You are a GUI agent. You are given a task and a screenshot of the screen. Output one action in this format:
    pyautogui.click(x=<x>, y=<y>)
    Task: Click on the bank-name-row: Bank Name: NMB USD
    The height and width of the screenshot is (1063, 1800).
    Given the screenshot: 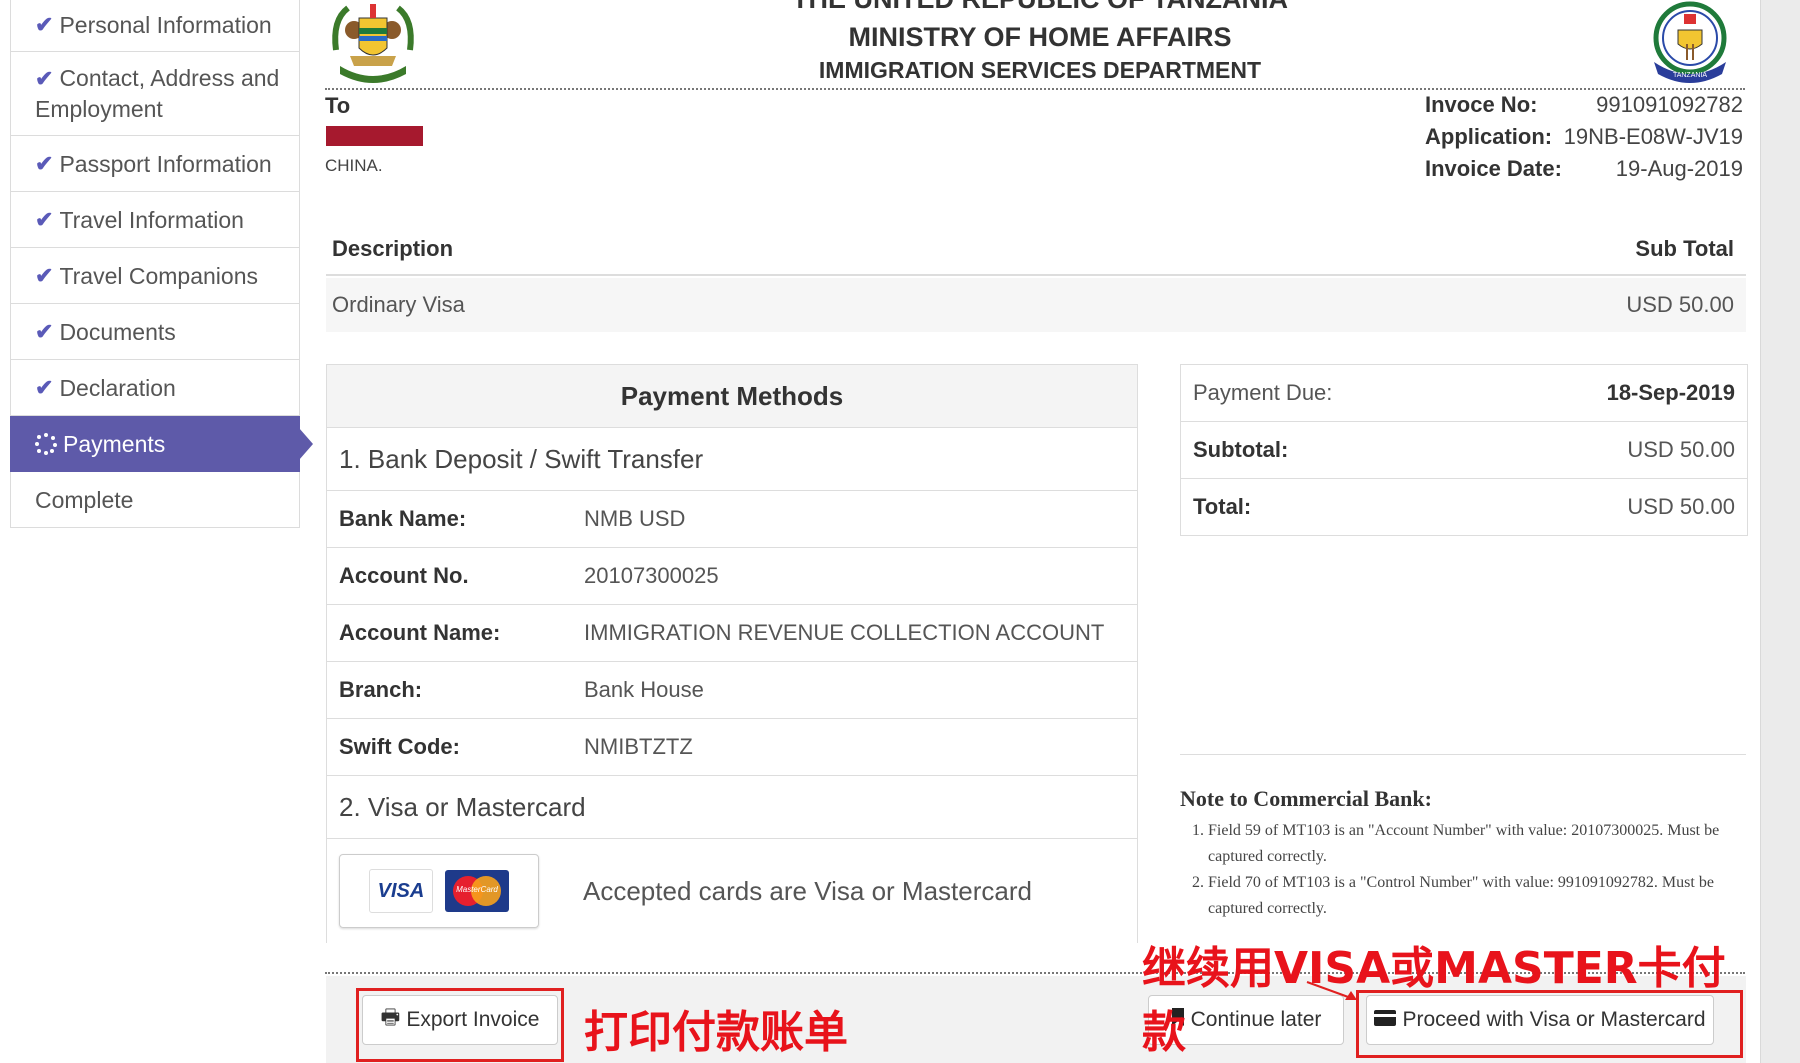 What is the action you would take?
    pyautogui.click(x=732, y=519)
    